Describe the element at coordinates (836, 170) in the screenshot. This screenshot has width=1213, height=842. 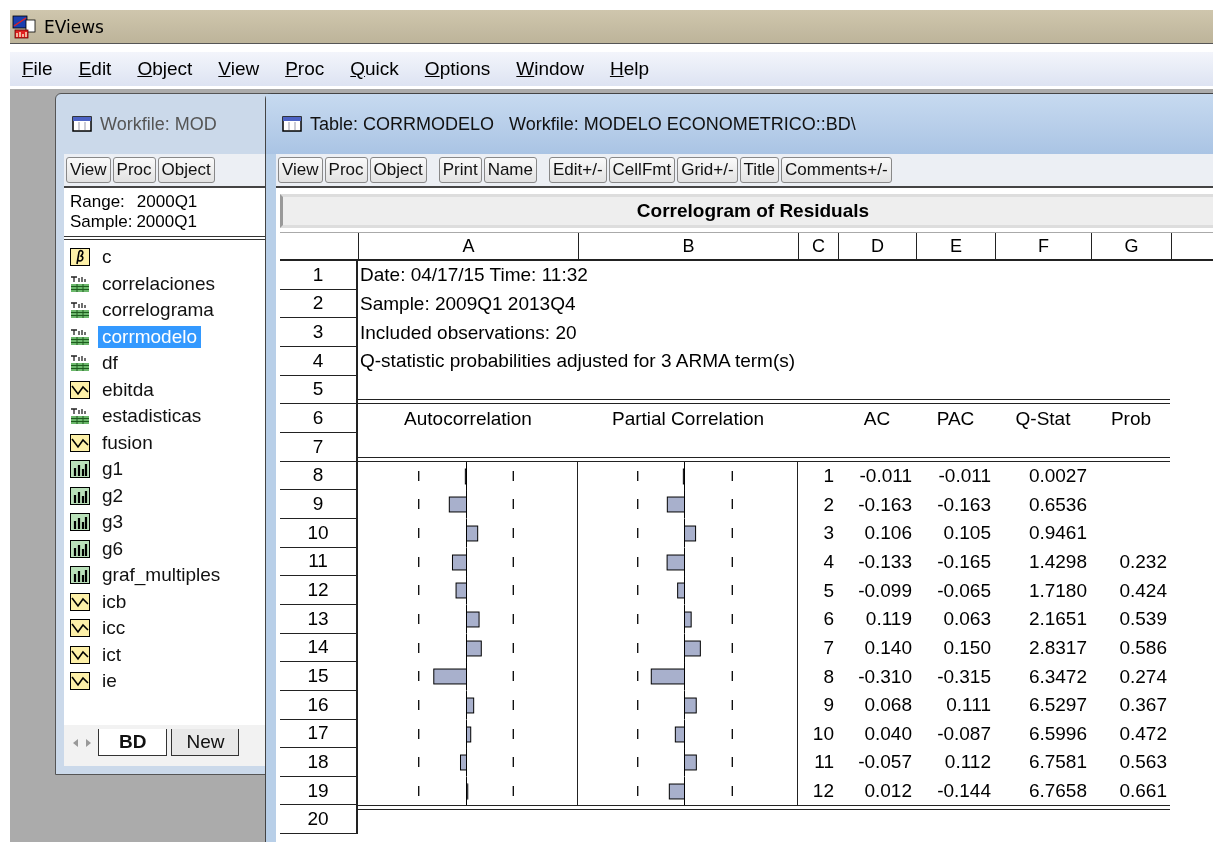
I see `toolbar-button: Comments+/-` at that location.